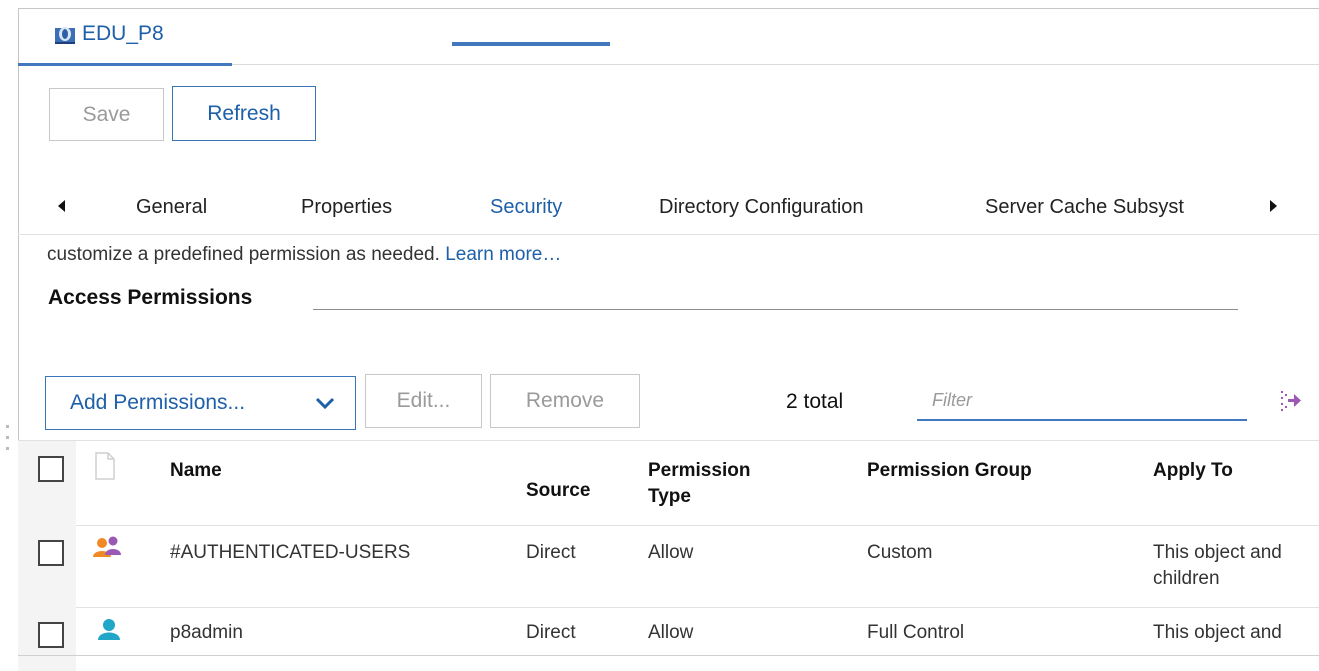  I want to click on chevron-down-icon, so click(325, 403).